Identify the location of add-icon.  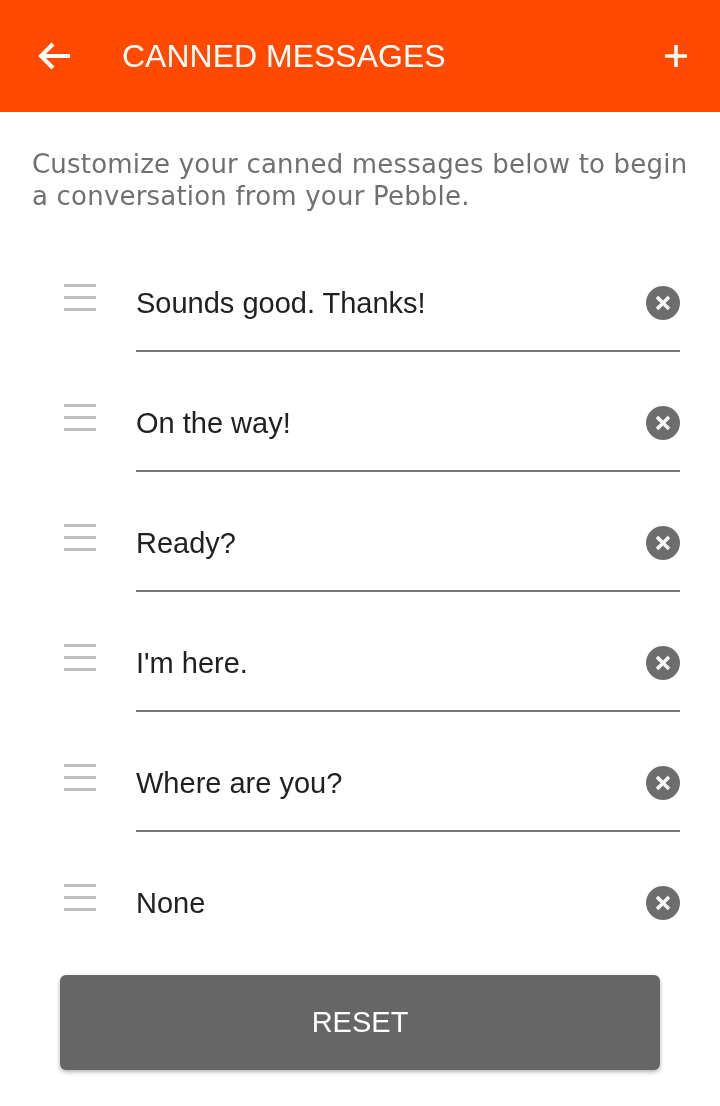
(676, 56).